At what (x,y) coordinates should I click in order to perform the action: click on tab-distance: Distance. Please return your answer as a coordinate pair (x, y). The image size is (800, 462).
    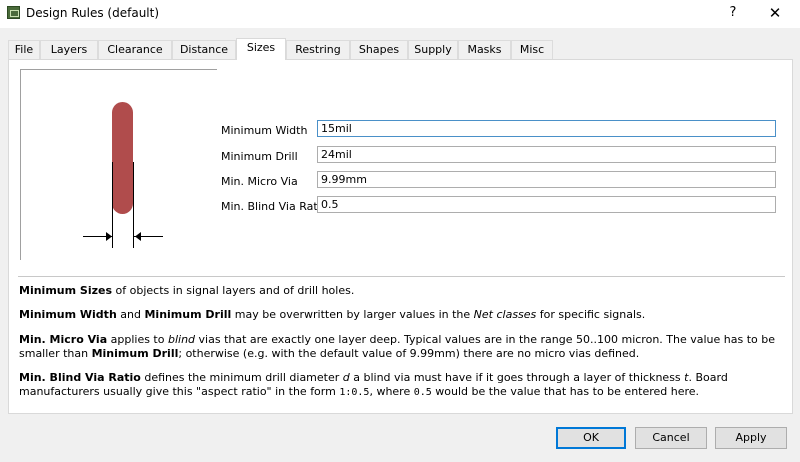
    Looking at the image, I should click on (204, 49).